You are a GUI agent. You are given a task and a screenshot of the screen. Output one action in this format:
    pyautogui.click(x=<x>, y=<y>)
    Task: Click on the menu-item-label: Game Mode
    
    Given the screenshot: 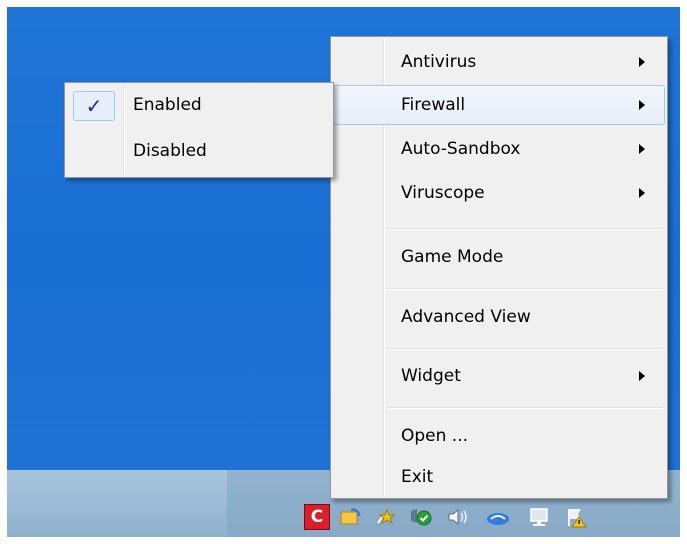 What is the action you would take?
    pyautogui.click(x=452, y=257)
    